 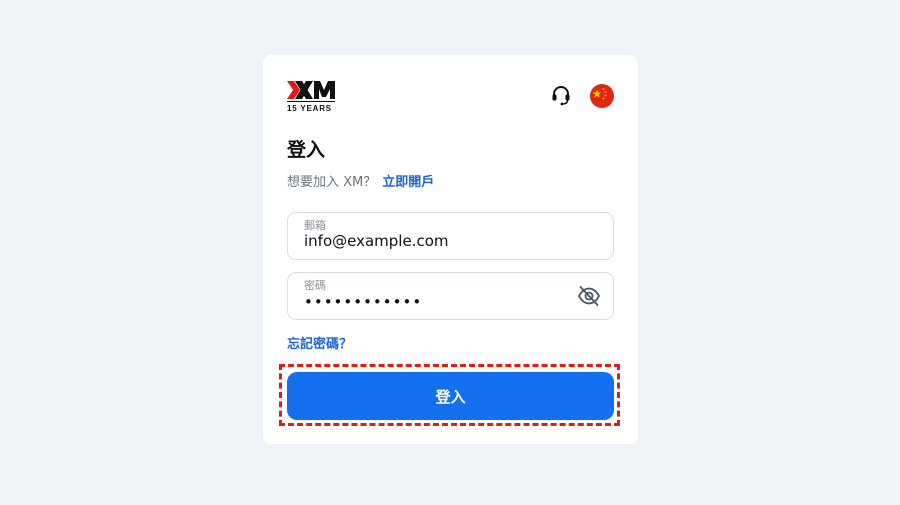 I want to click on email-field: 郵箱, so click(x=450, y=236).